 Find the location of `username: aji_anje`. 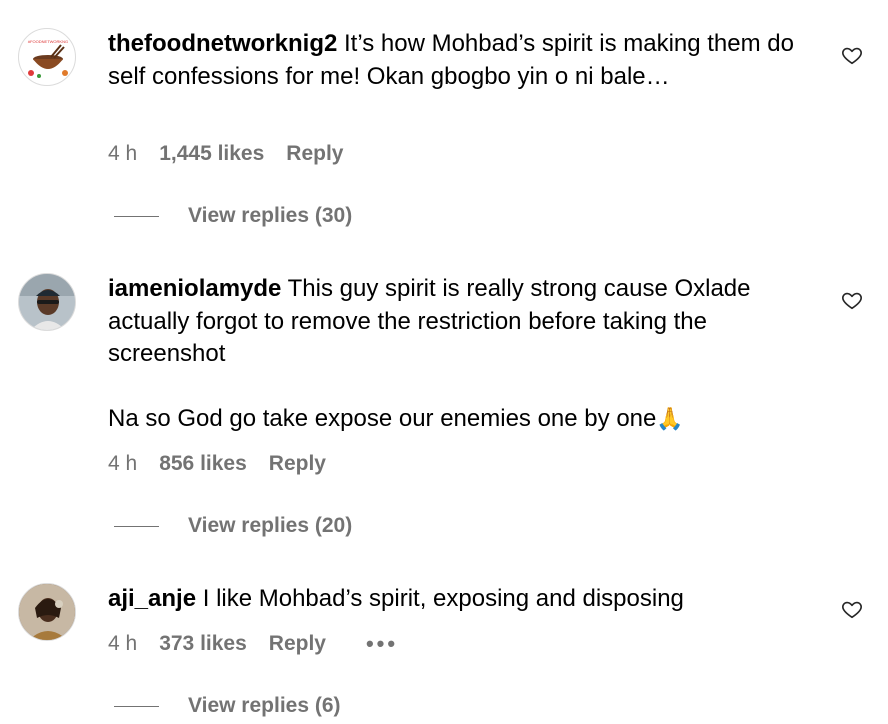

username: aji_anje is located at coordinates (152, 598).